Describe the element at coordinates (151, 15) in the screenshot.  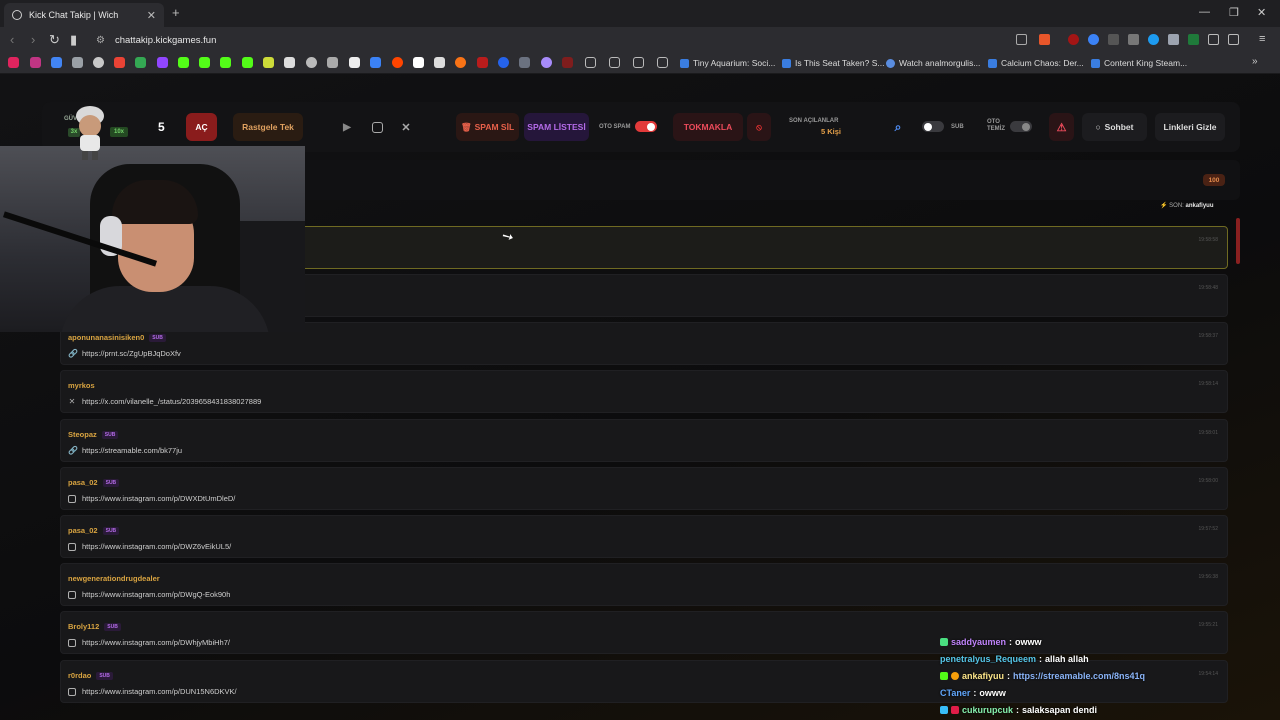
I see `tab-close-icon: ✕` at that location.